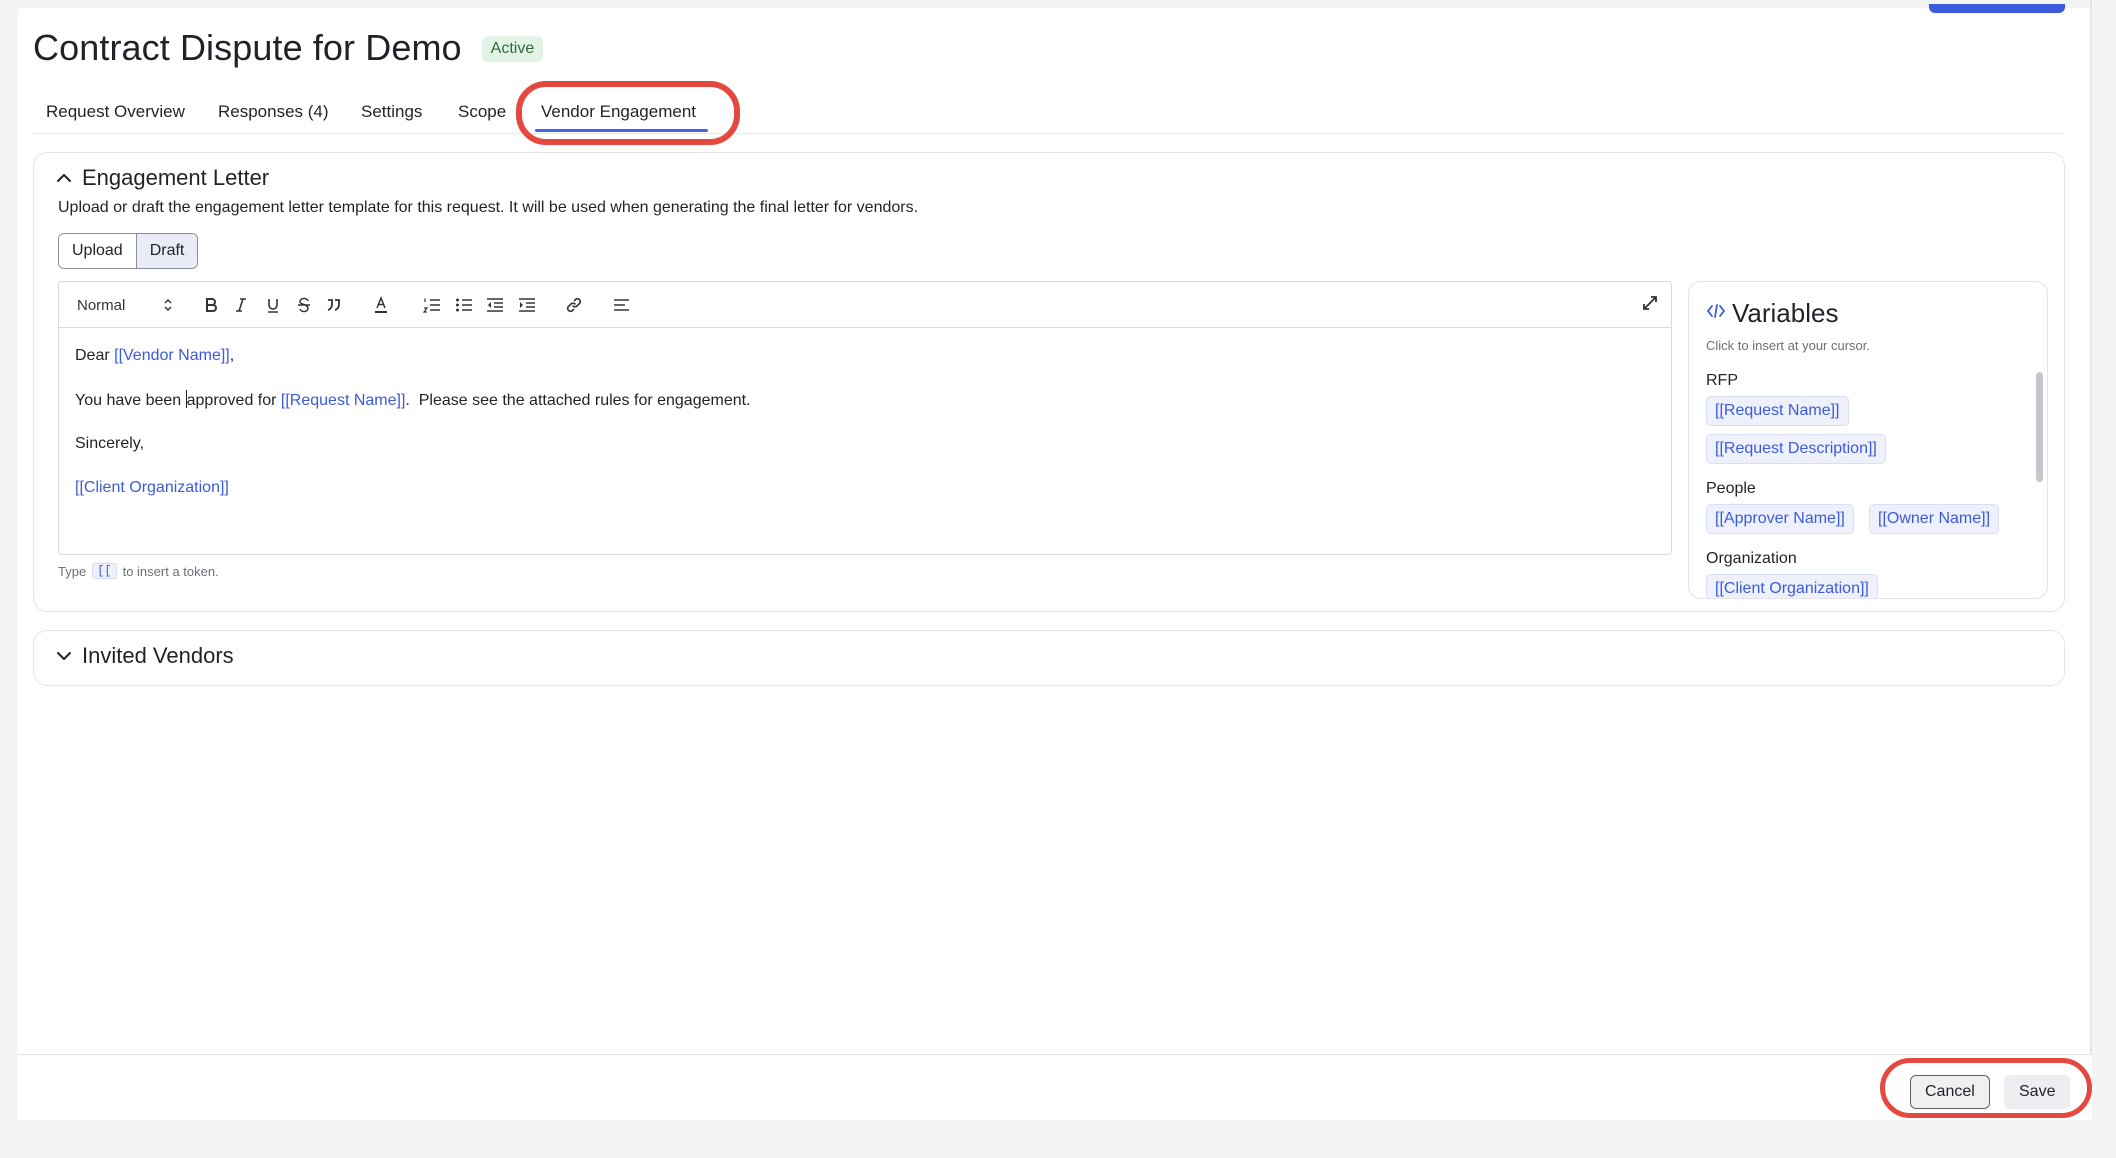 This screenshot has height=1158, width=2116. I want to click on variable-chip-request-description: [[Request Description]], so click(1796, 449).